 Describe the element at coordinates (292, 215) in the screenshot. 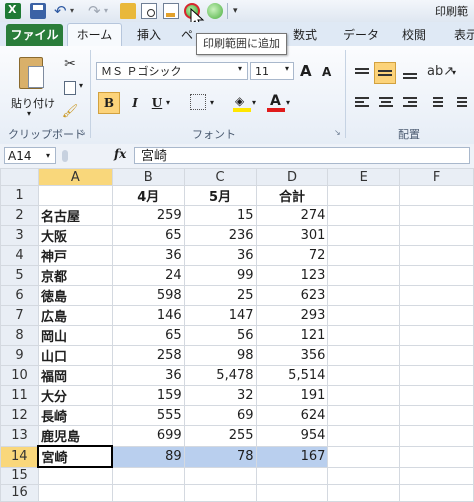

I see `cell: 274` at that location.